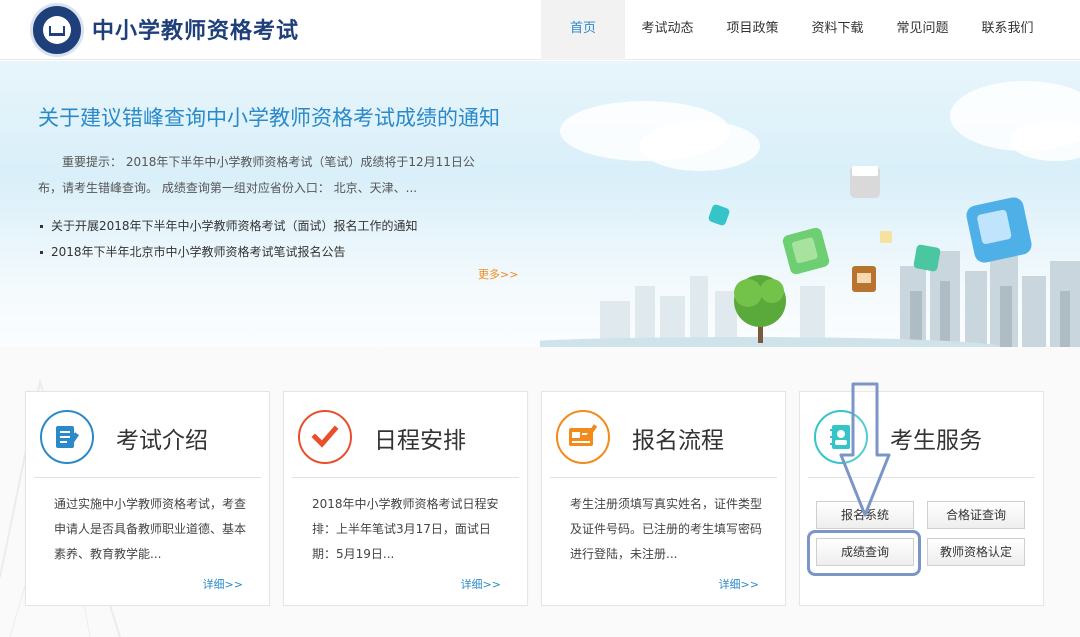  What do you see at coordinates (678, 441) in the screenshot?
I see `card-title: 报名流程` at bounding box center [678, 441].